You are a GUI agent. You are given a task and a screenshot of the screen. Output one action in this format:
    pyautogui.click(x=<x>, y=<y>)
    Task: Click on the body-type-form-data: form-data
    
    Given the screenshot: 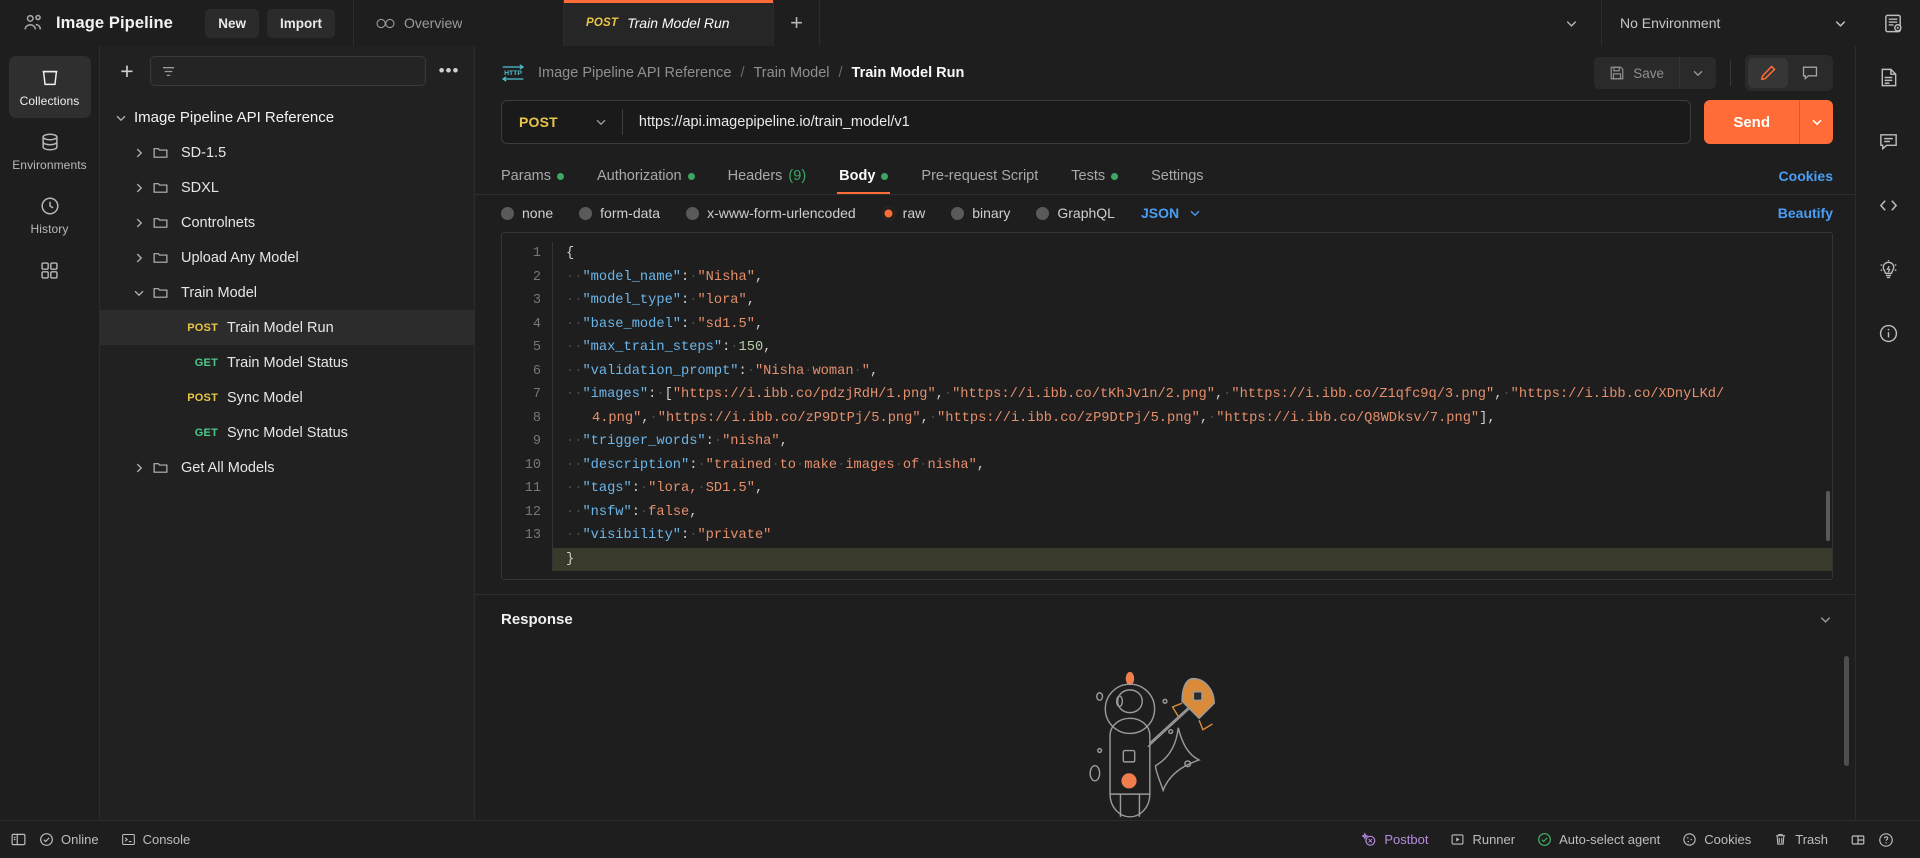 What is the action you would take?
    pyautogui.click(x=619, y=213)
    